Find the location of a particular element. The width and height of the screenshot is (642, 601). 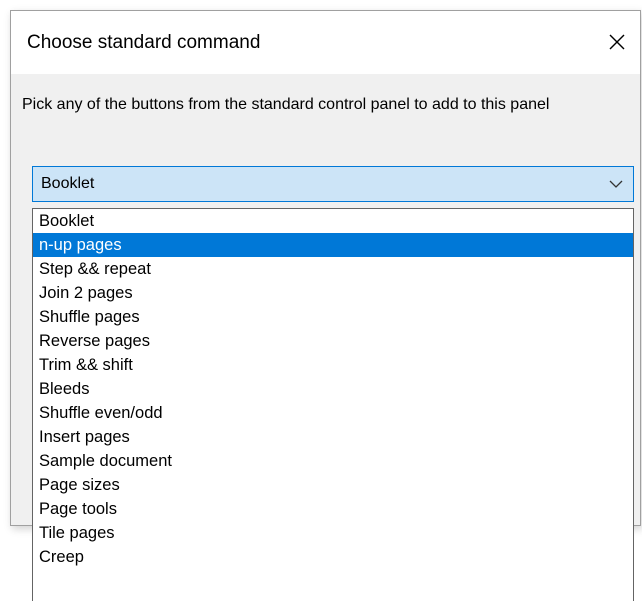

close-button is located at coordinates (617, 42).